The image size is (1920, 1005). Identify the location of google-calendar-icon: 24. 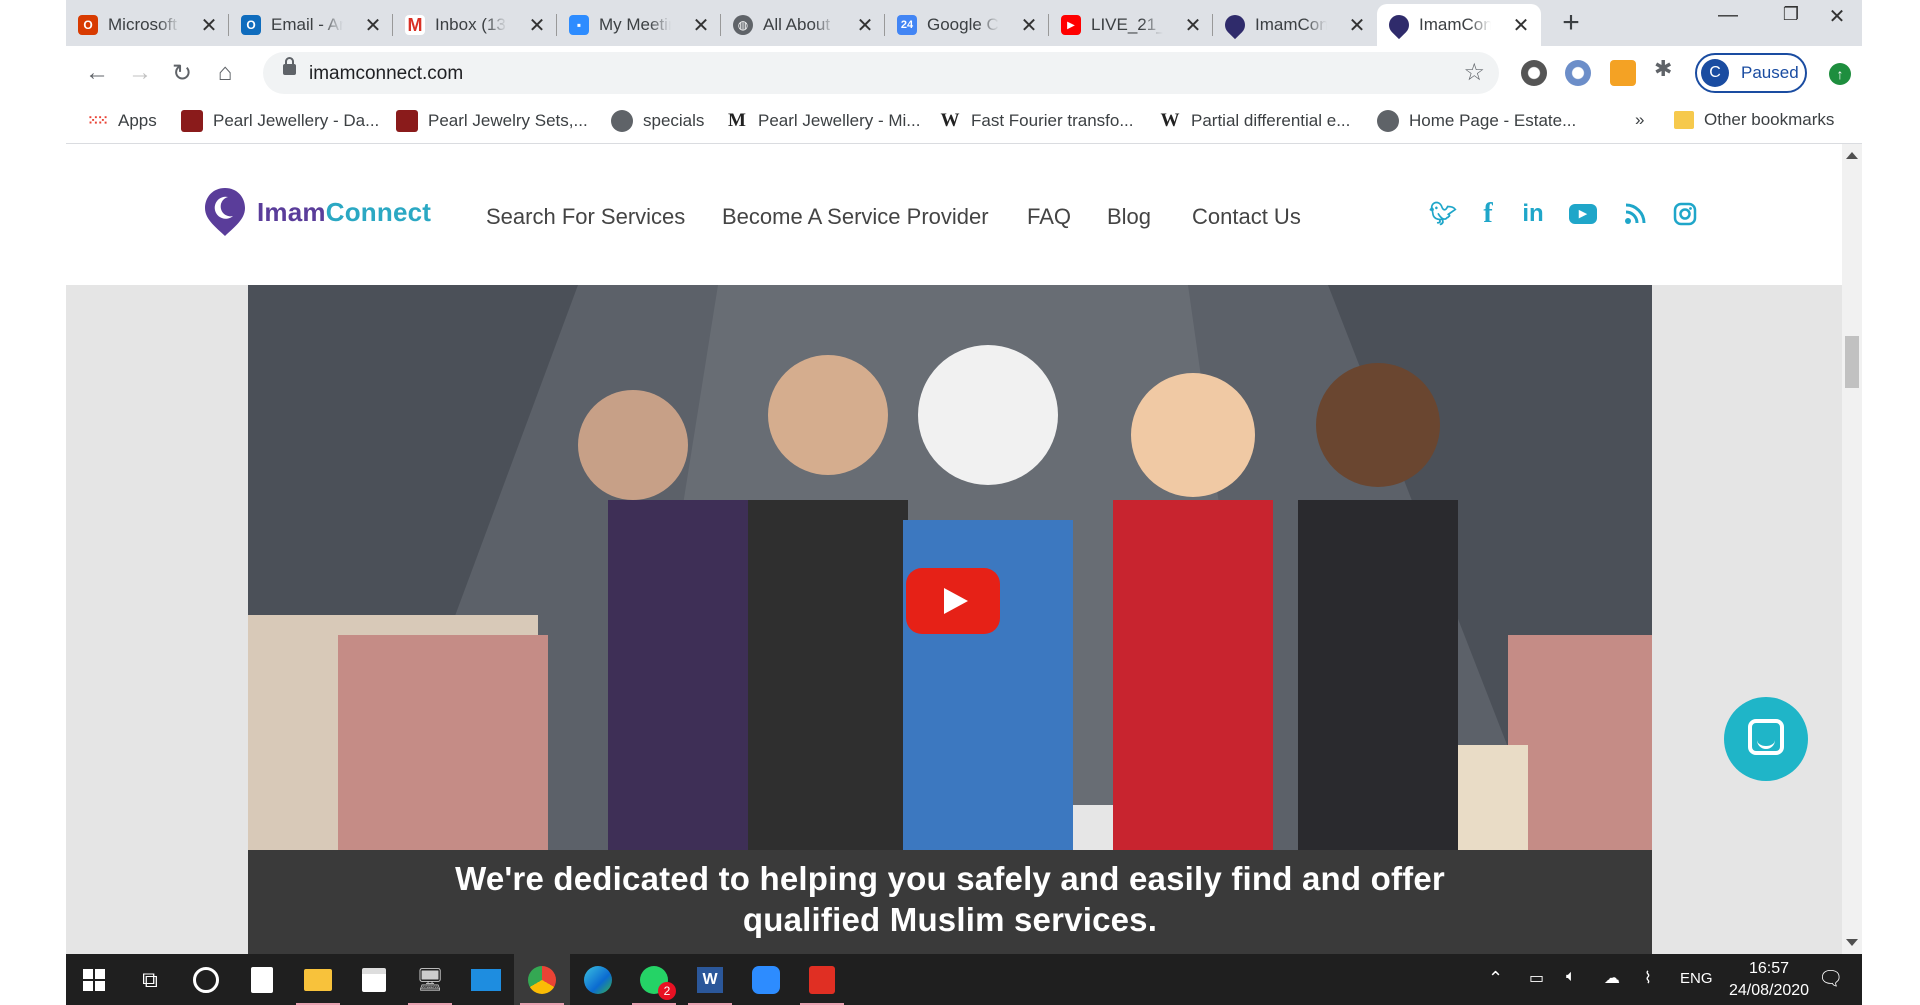
(907, 25).